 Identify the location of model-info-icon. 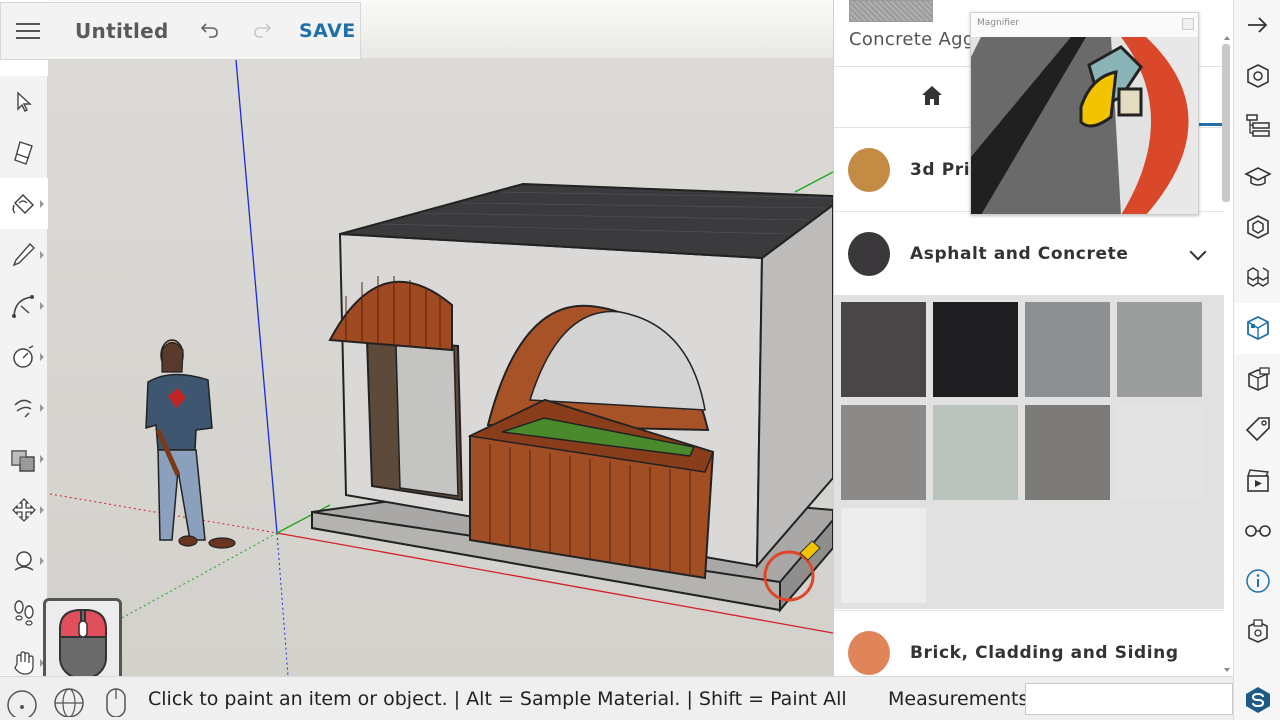
(1257, 581).